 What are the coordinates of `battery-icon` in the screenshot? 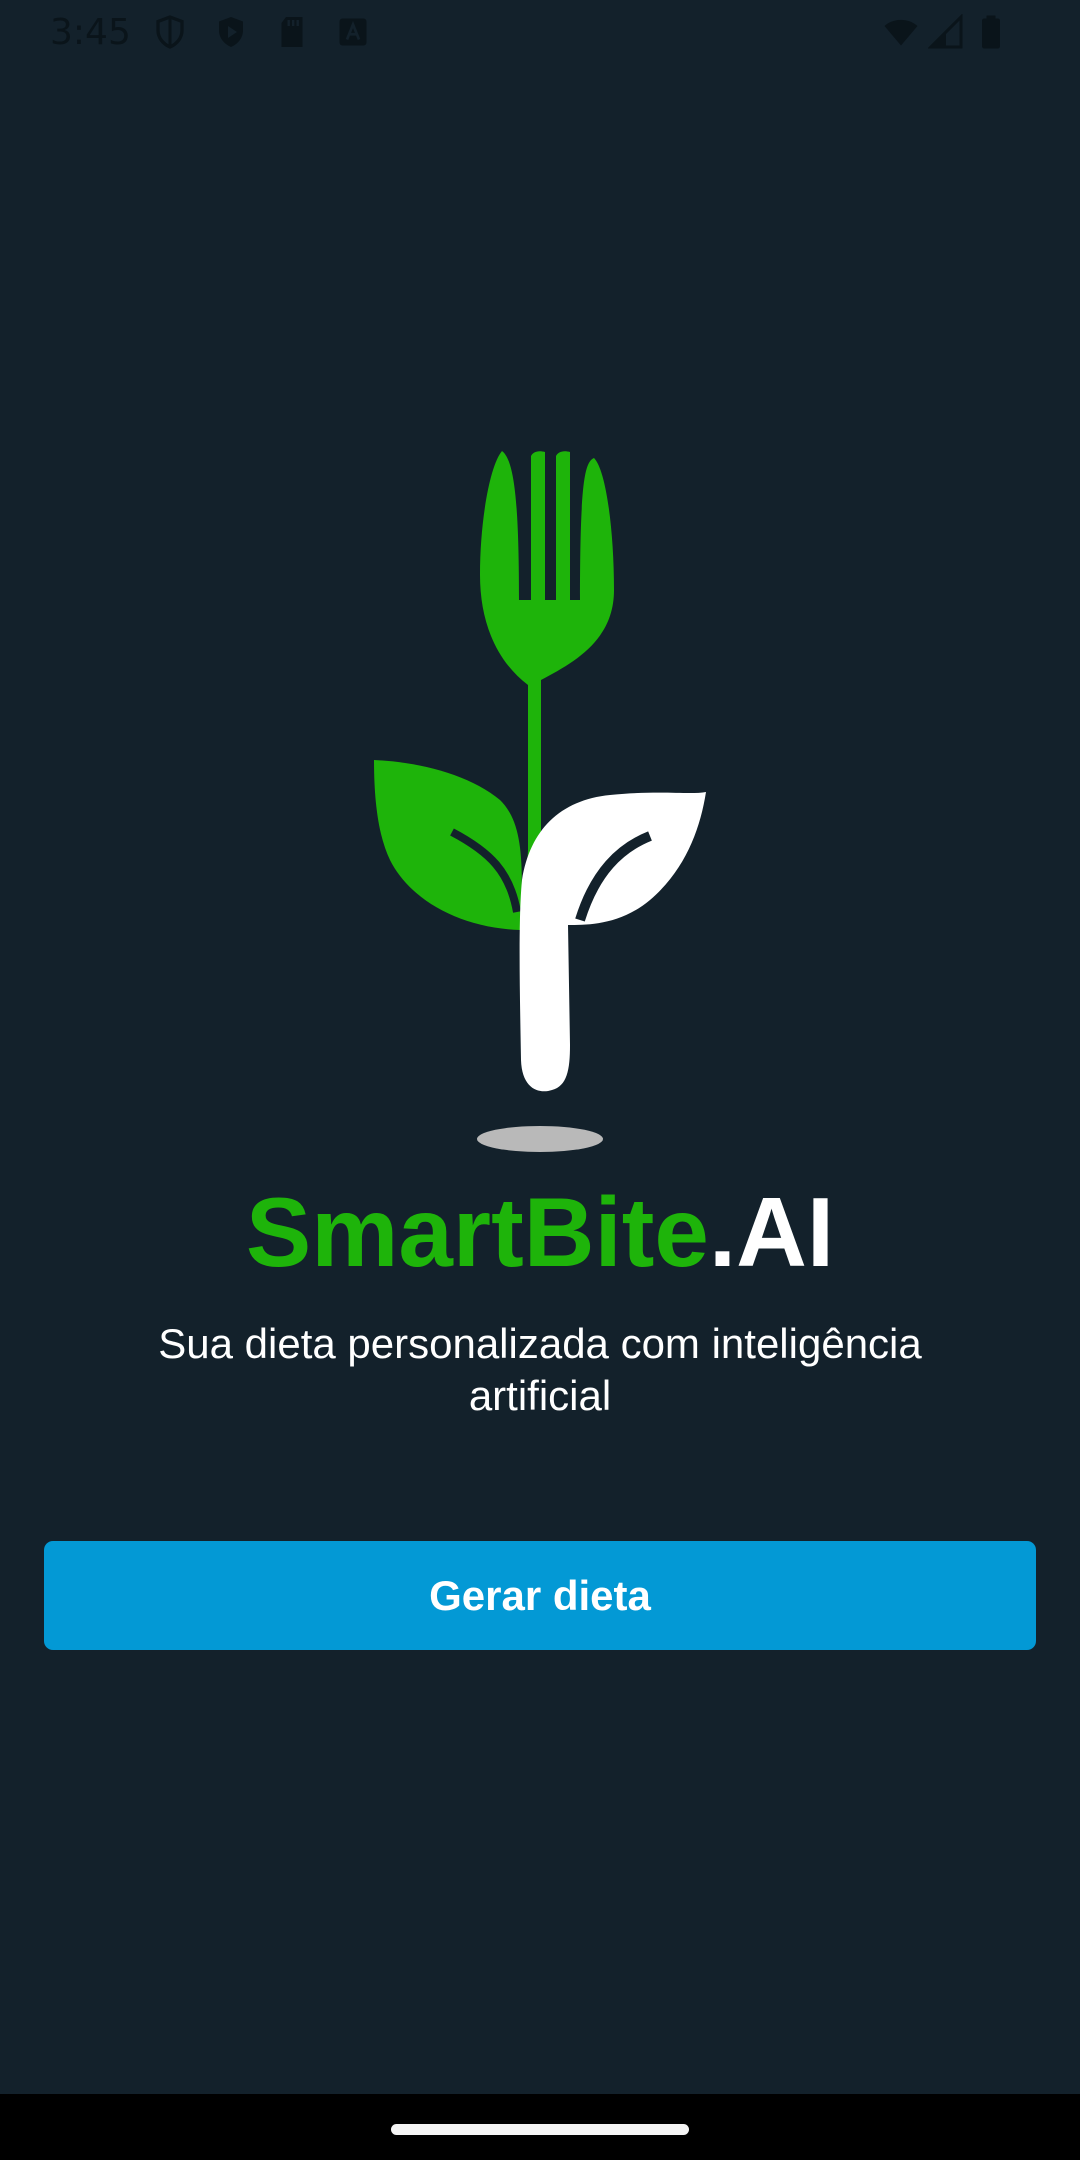 It's located at (991, 32).